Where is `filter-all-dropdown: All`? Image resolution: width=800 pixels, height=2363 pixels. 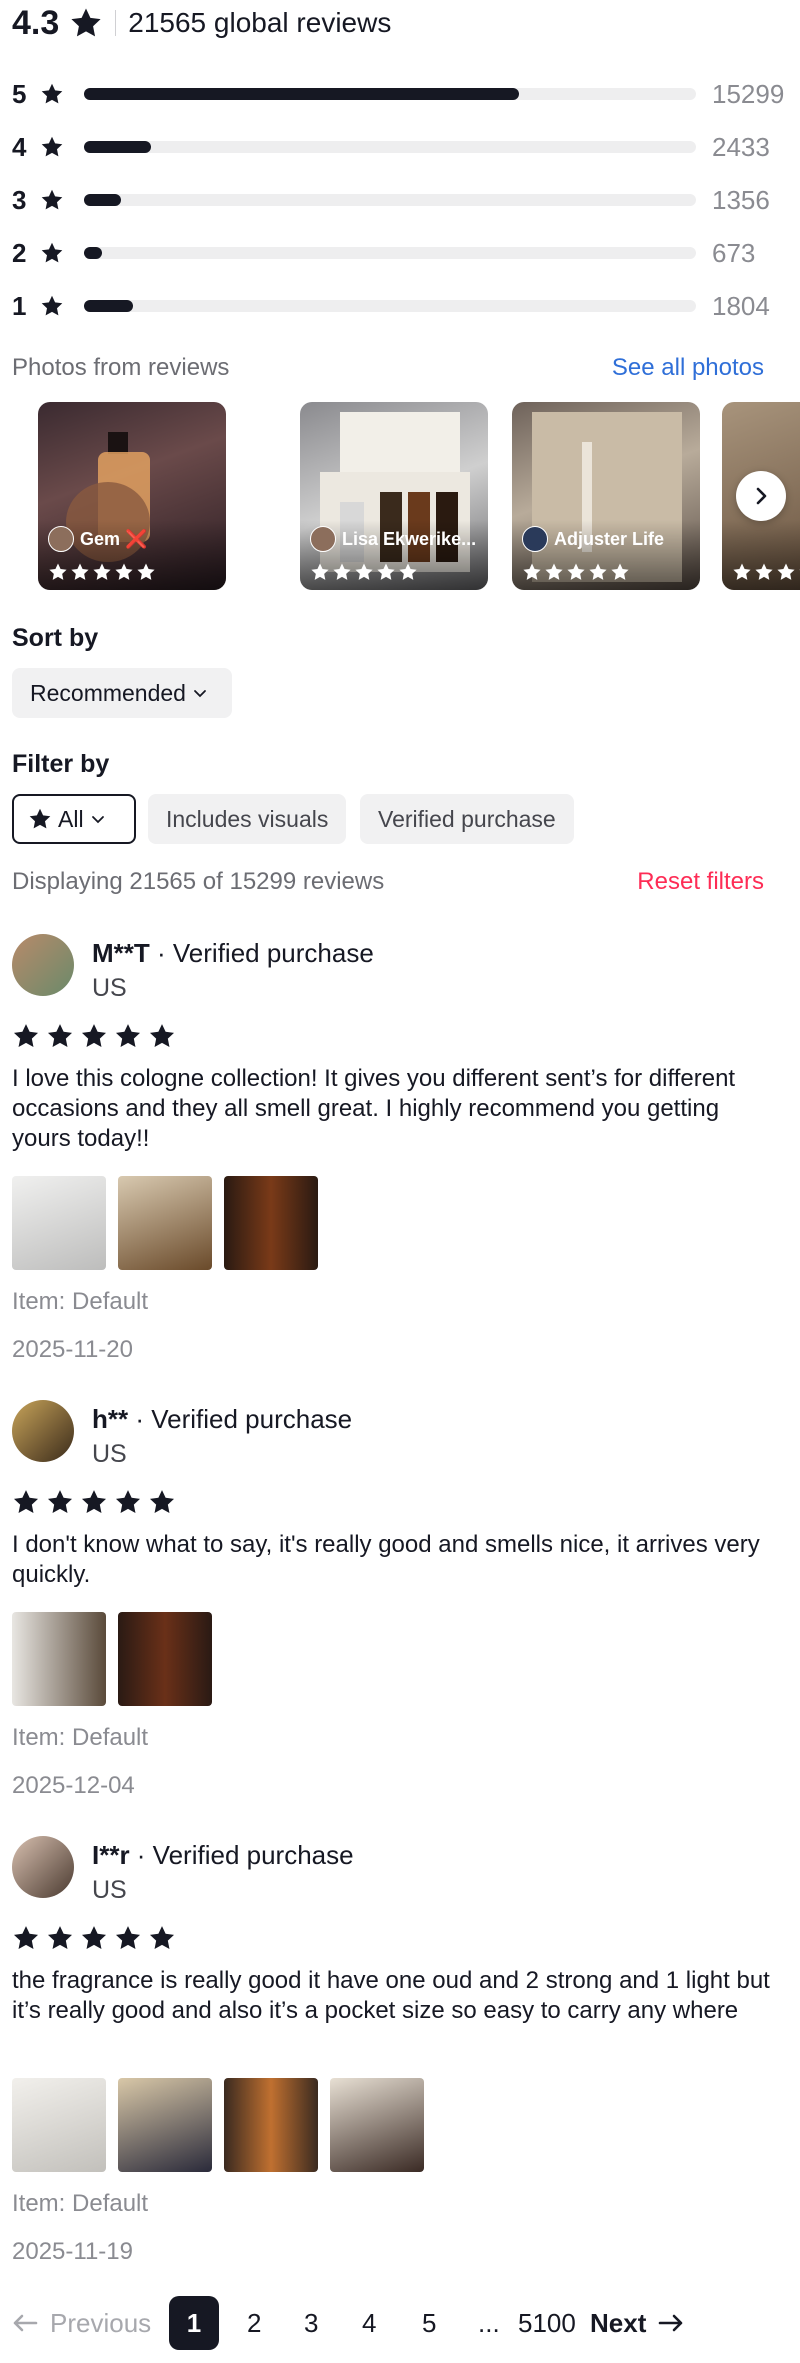 filter-all-dropdown: All is located at coordinates (74, 819).